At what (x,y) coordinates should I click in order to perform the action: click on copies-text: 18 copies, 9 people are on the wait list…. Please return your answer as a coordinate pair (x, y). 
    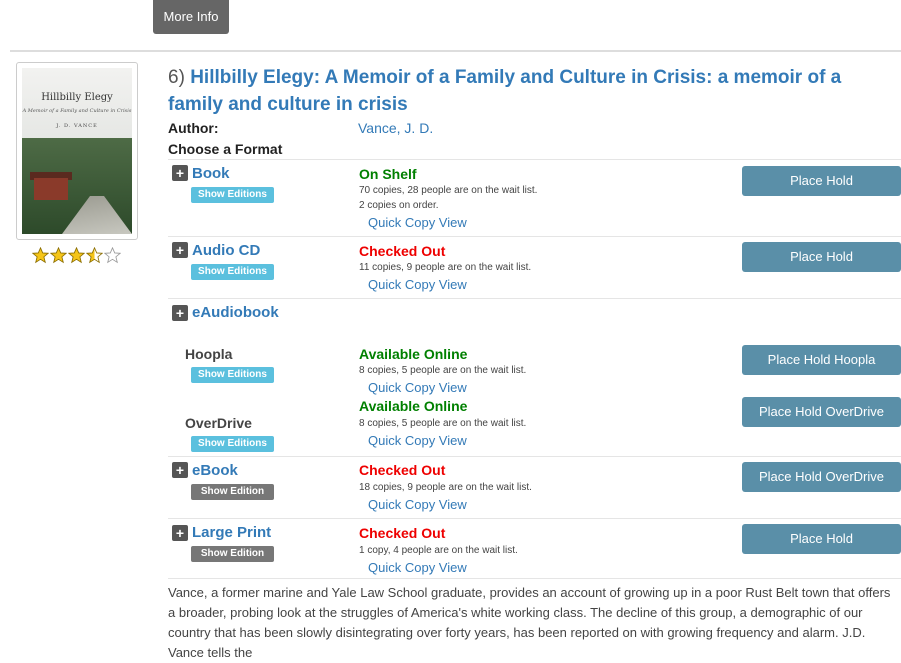
    Looking at the image, I should click on (445, 487).